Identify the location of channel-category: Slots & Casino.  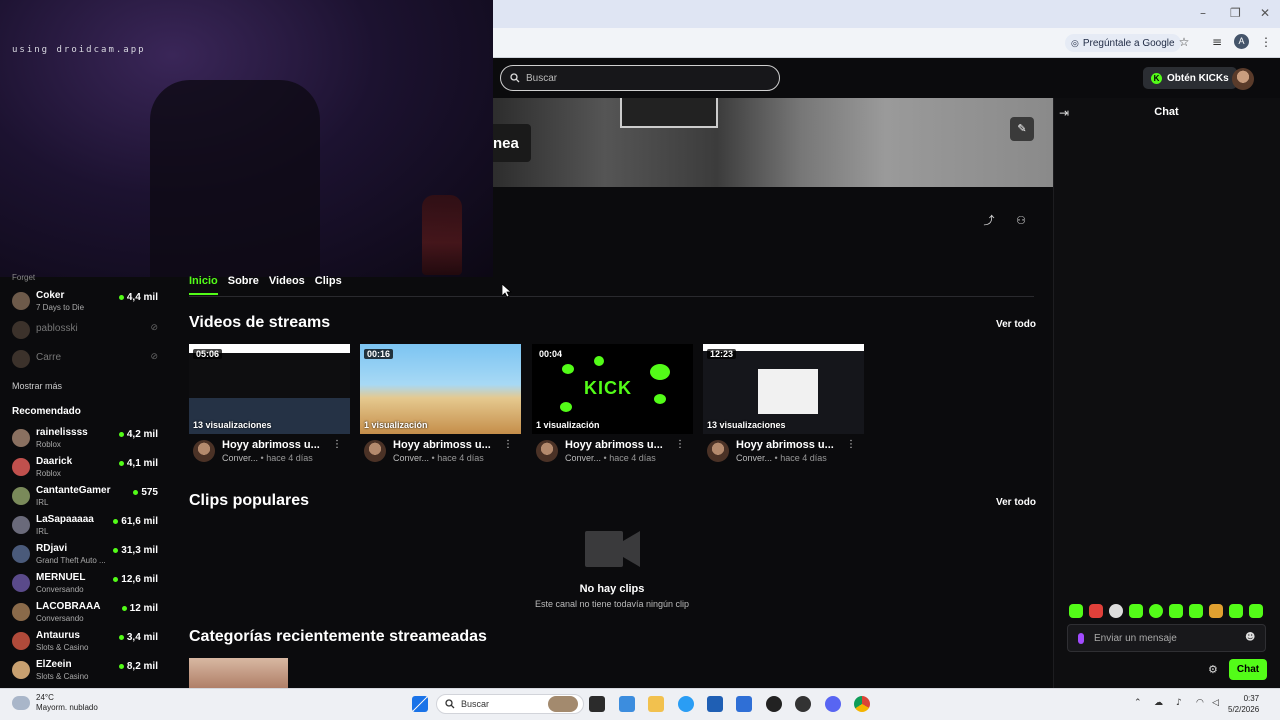
(62, 676).